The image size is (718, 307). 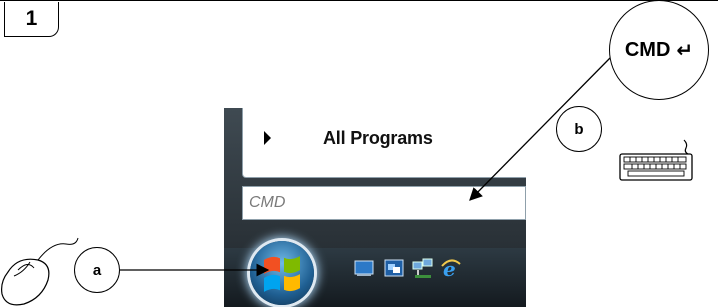 I want to click on callout-b: b, so click(x=579, y=129).